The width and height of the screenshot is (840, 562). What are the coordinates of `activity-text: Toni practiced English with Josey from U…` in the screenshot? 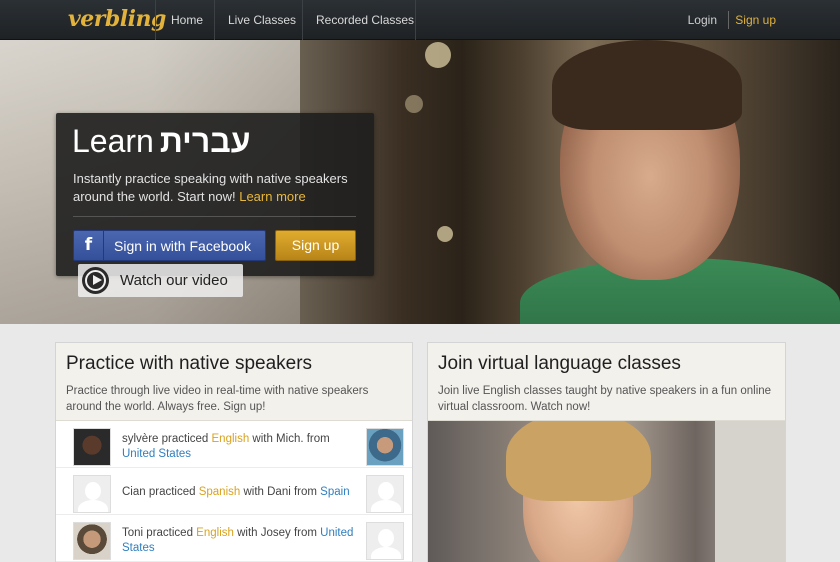 It's located at (239, 541).